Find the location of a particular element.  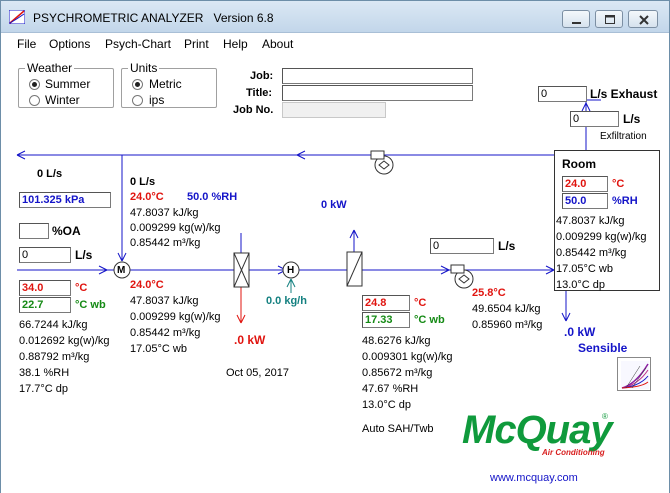

room-enthalpy: 47.8037 kJ/kg is located at coordinates (590, 221).